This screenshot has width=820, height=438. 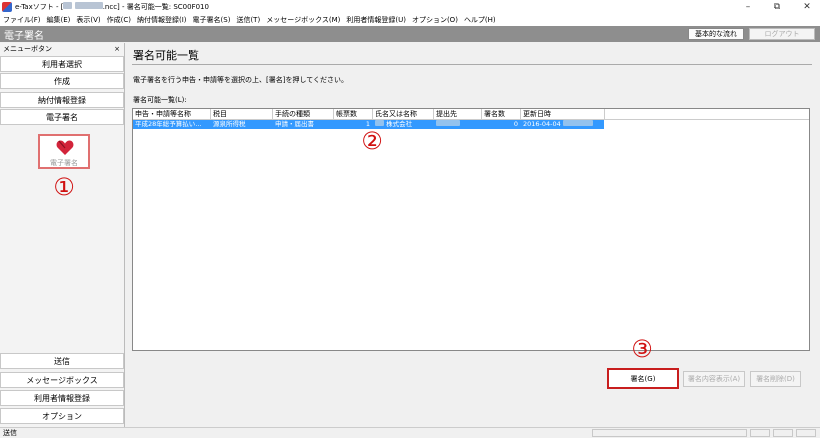 I want to click on sidebar-item-signature: 電子署名, so click(x=62, y=117).